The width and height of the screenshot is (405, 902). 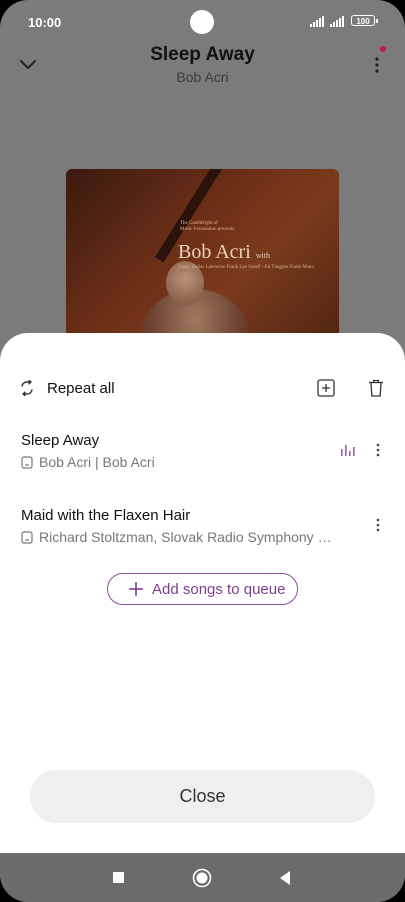 I want to click on battery-icon: 100, so click(x=364, y=20).